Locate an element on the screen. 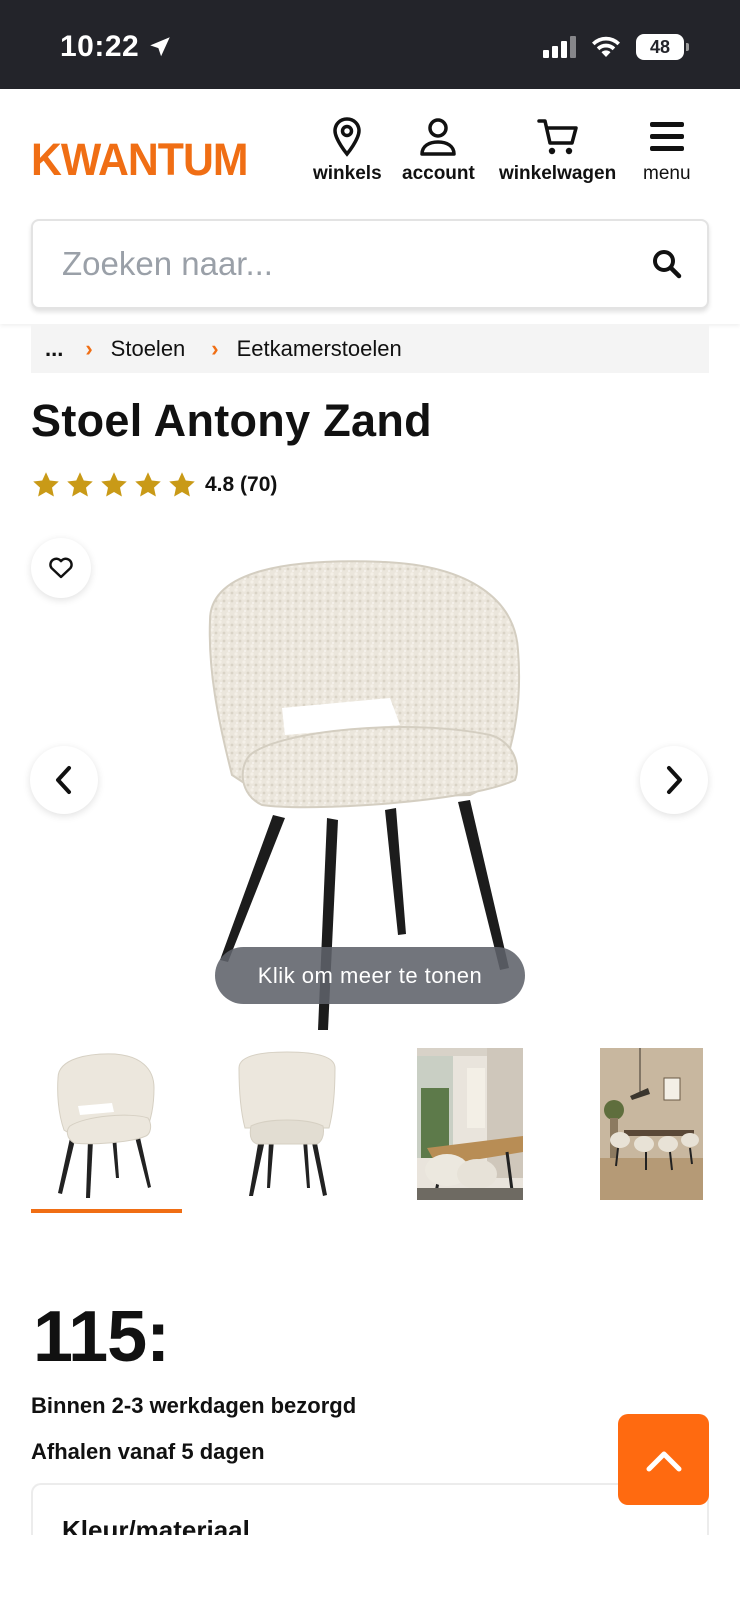  chevron-up-icon is located at coordinates (663, 1461).